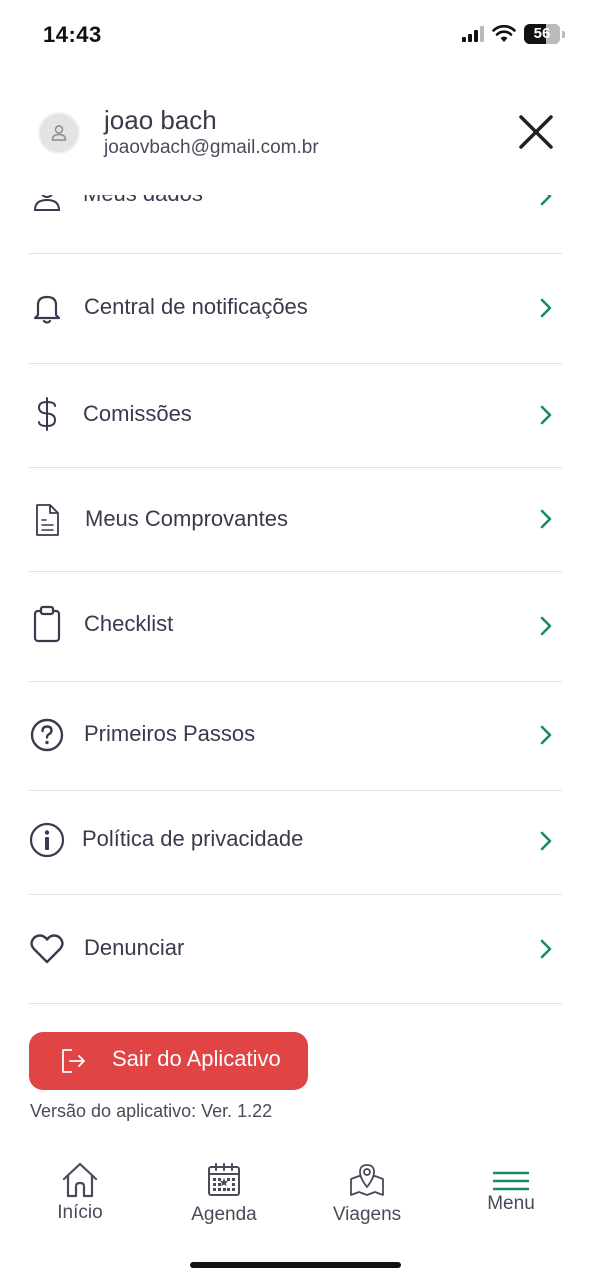 The width and height of the screenshot is (591, 1280). What do you see at coordinates (134, 947) in the screenshot?
I see `menu-label: Denunciar` at bounding box center [134, 947].